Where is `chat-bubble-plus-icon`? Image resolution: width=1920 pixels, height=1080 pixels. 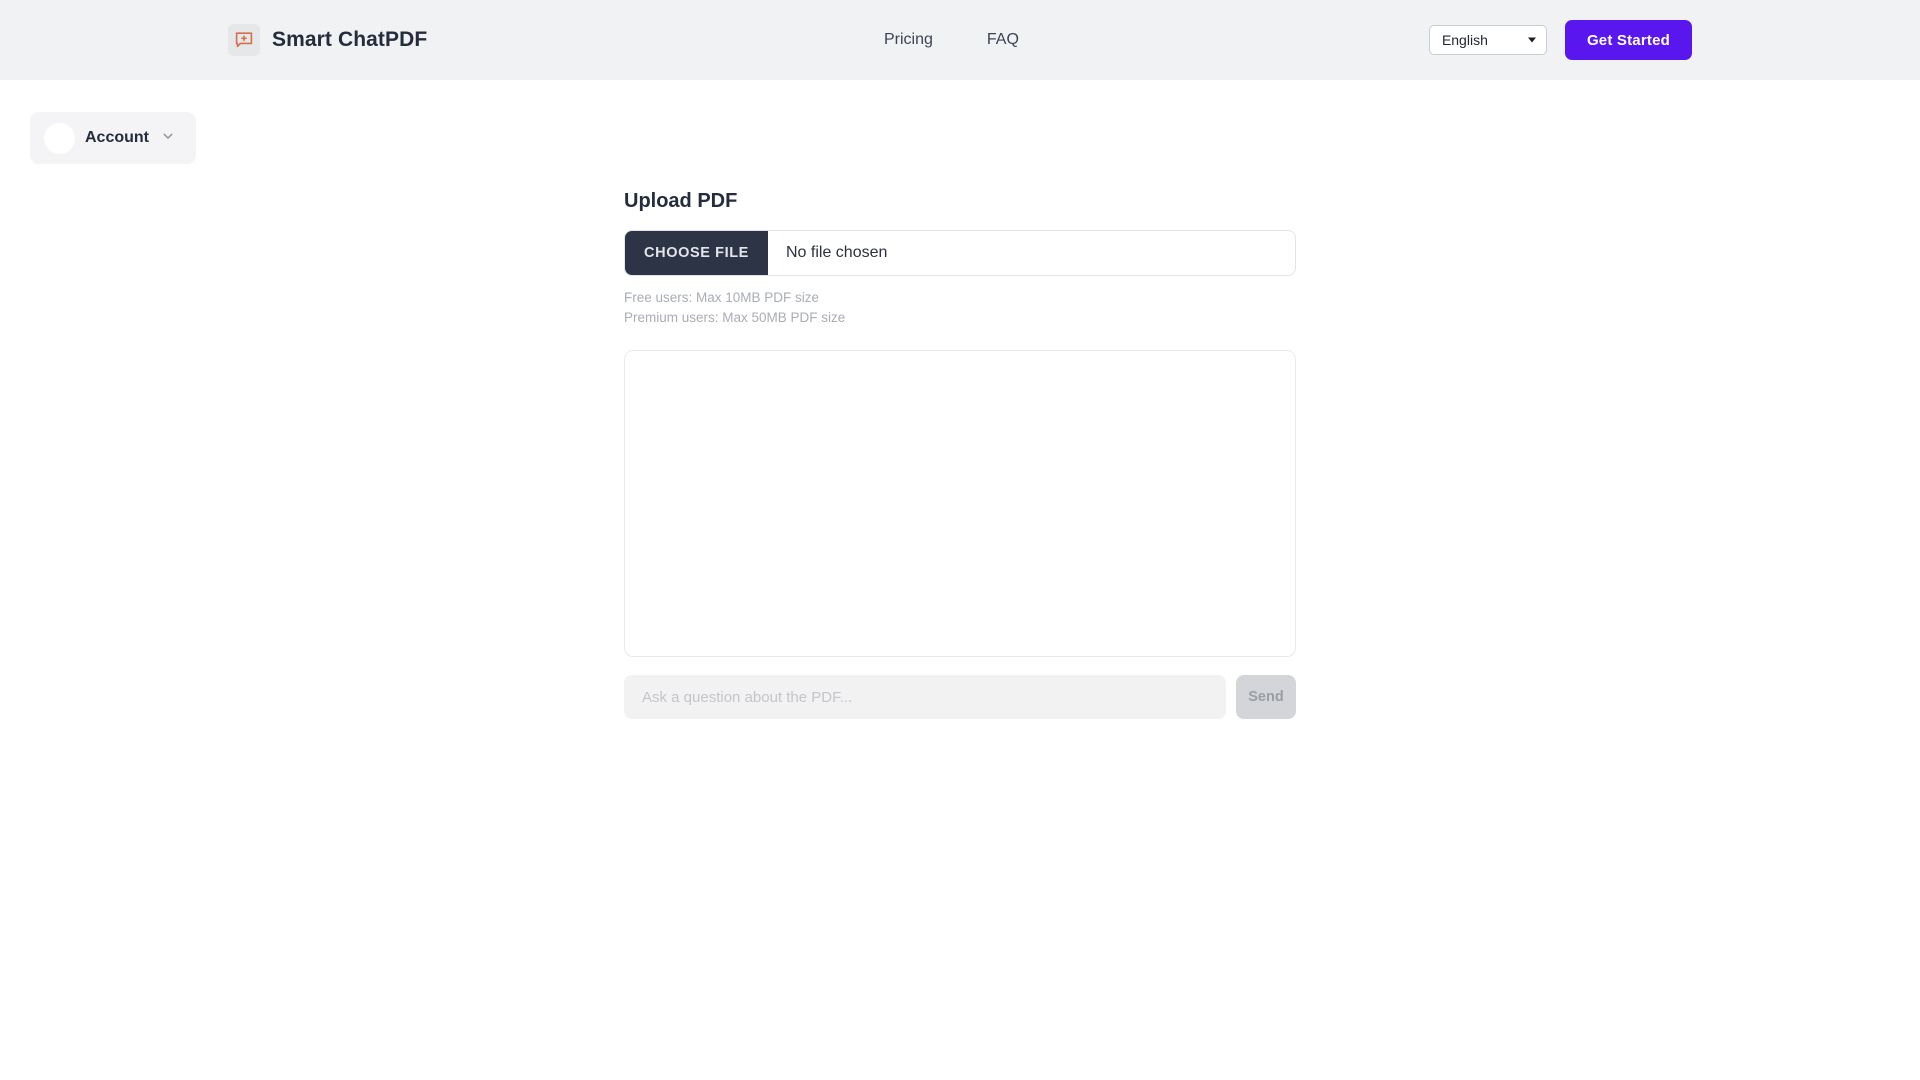 chat-bubble-plus-icon is located at coordinates (244, 40).